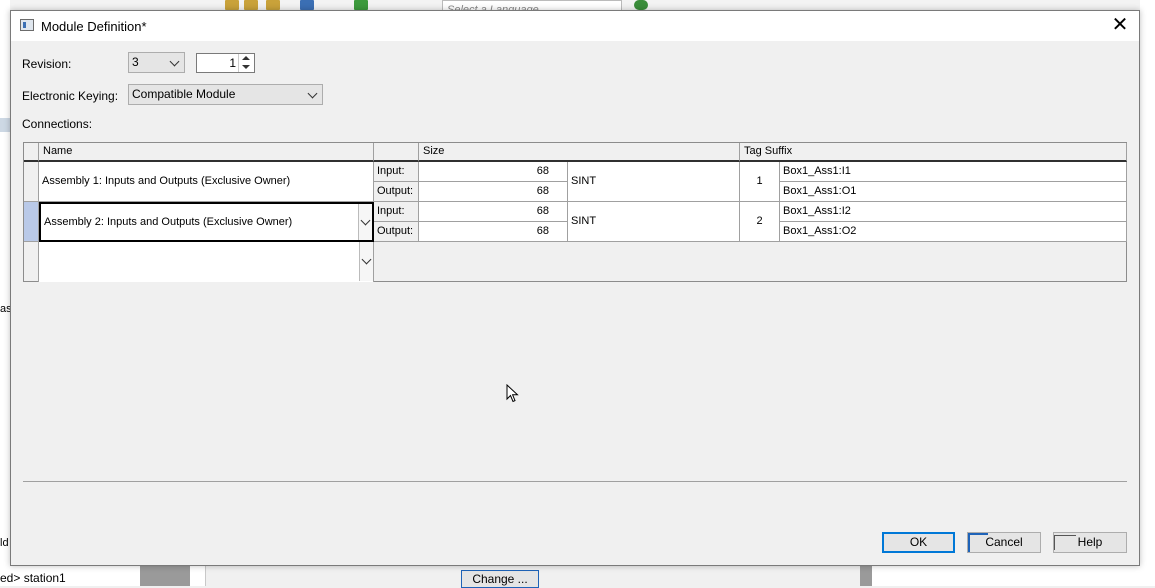 The width and height of the screenshot is (1155, 588). I want to click on input-tag-cell: Box1_Ass1:I1, so click(953, 172).